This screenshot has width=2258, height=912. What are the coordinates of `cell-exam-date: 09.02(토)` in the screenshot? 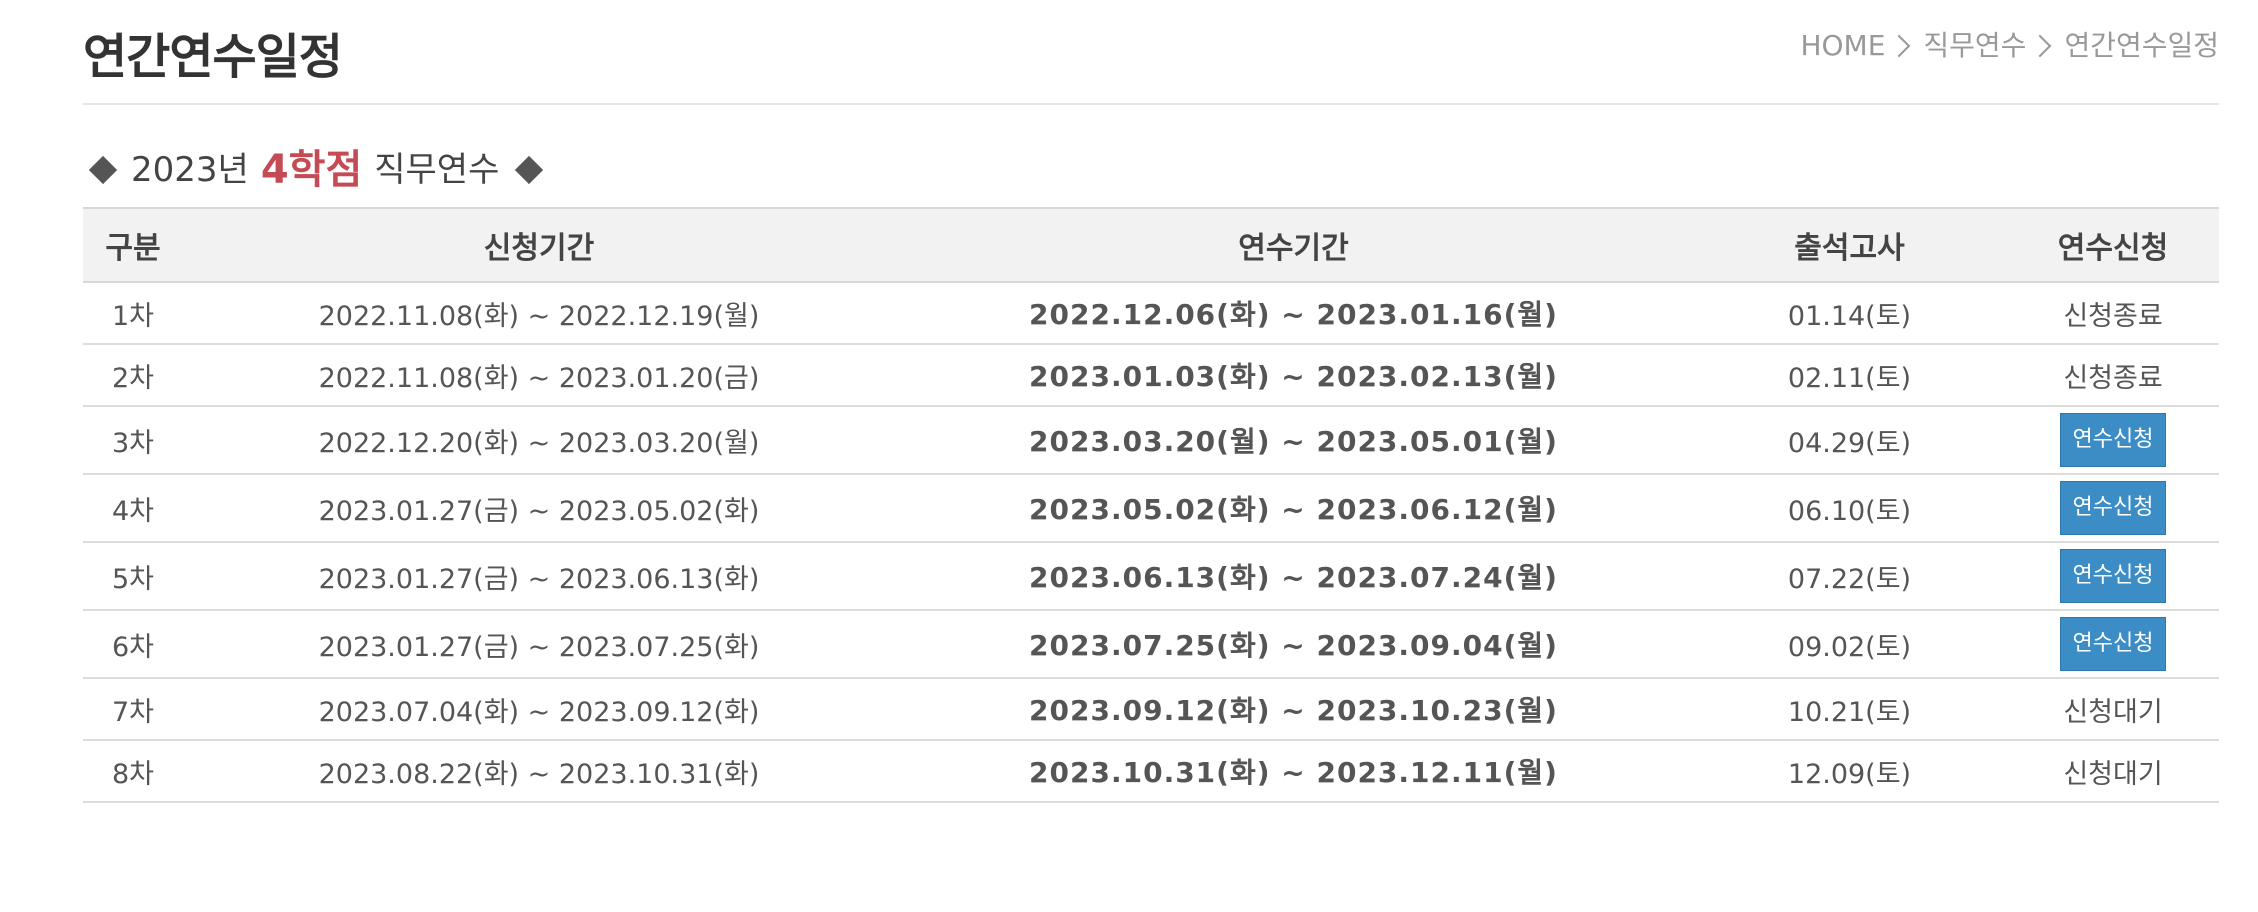 It's located at (1849, 644).